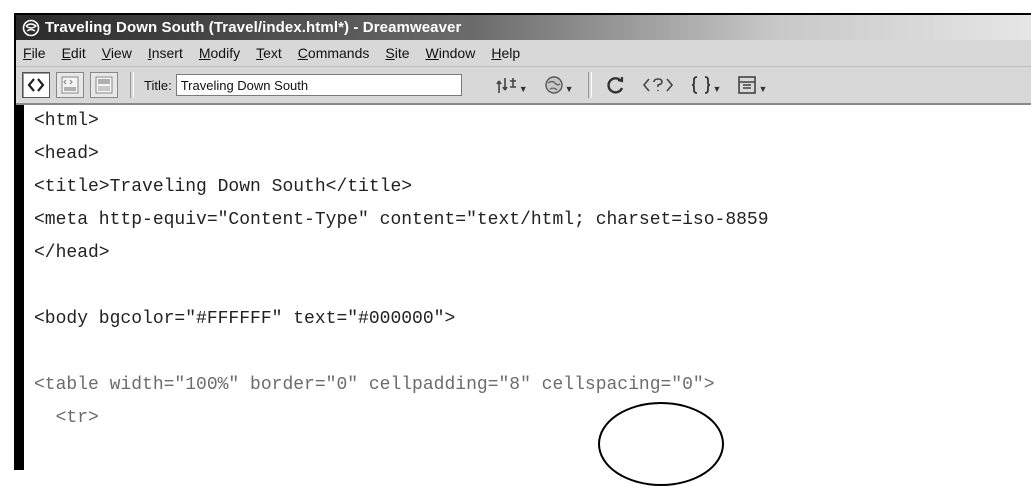 Image resolution: width=1031 pixels, height=486 pixels. I want to click on file-management-icon, so click(506, 85).